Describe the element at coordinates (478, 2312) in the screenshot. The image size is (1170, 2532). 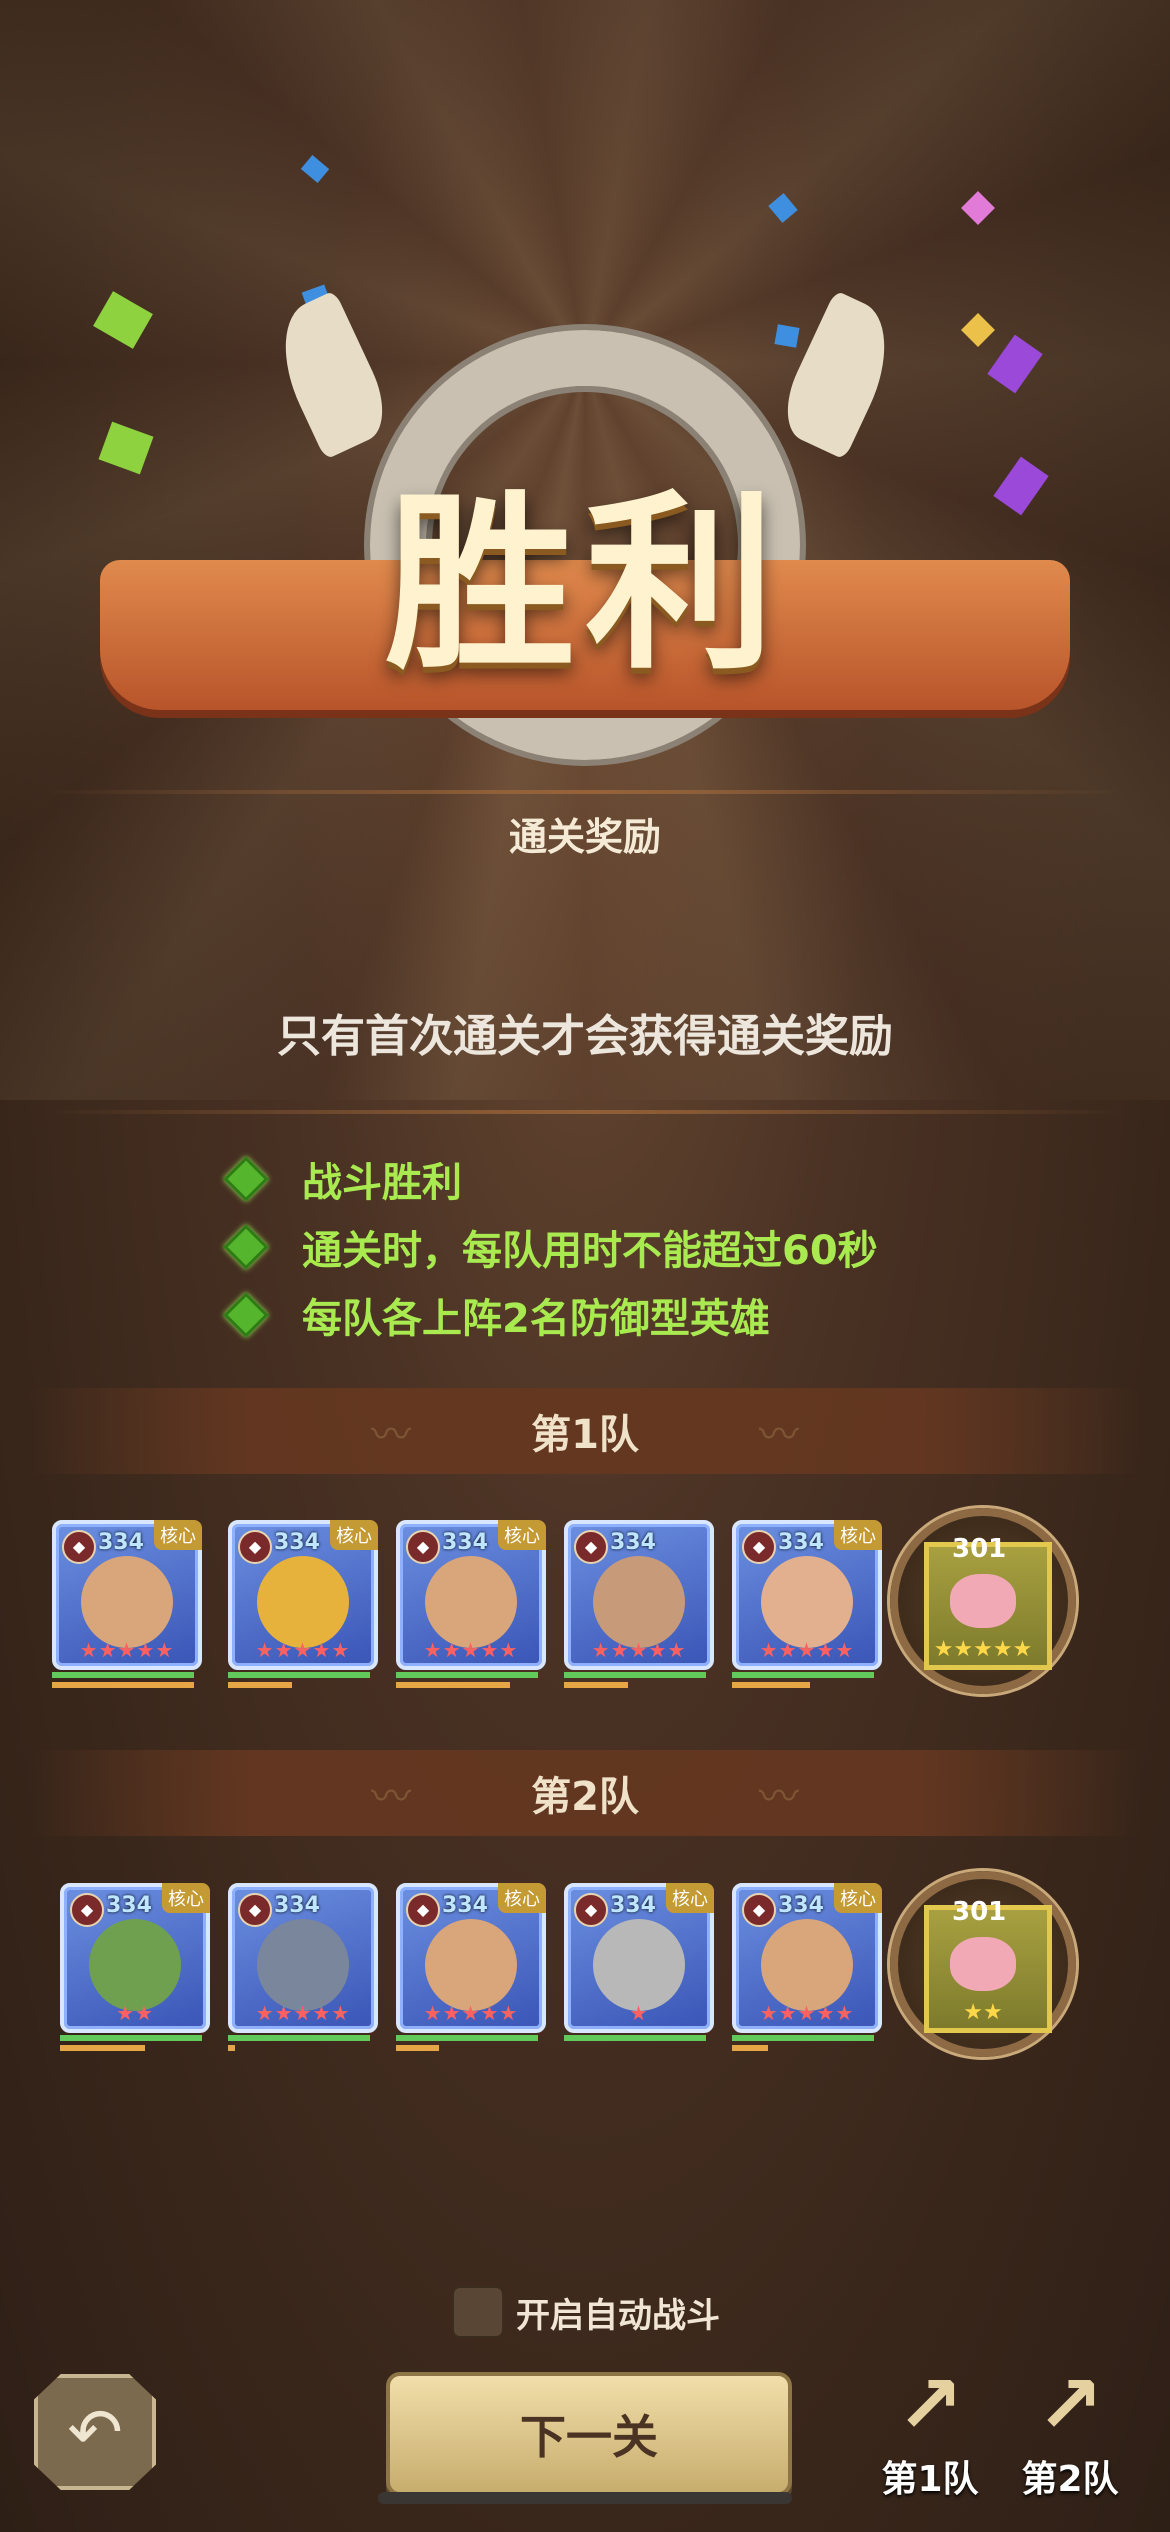
I see `auto-battle-checkbox` at that location.